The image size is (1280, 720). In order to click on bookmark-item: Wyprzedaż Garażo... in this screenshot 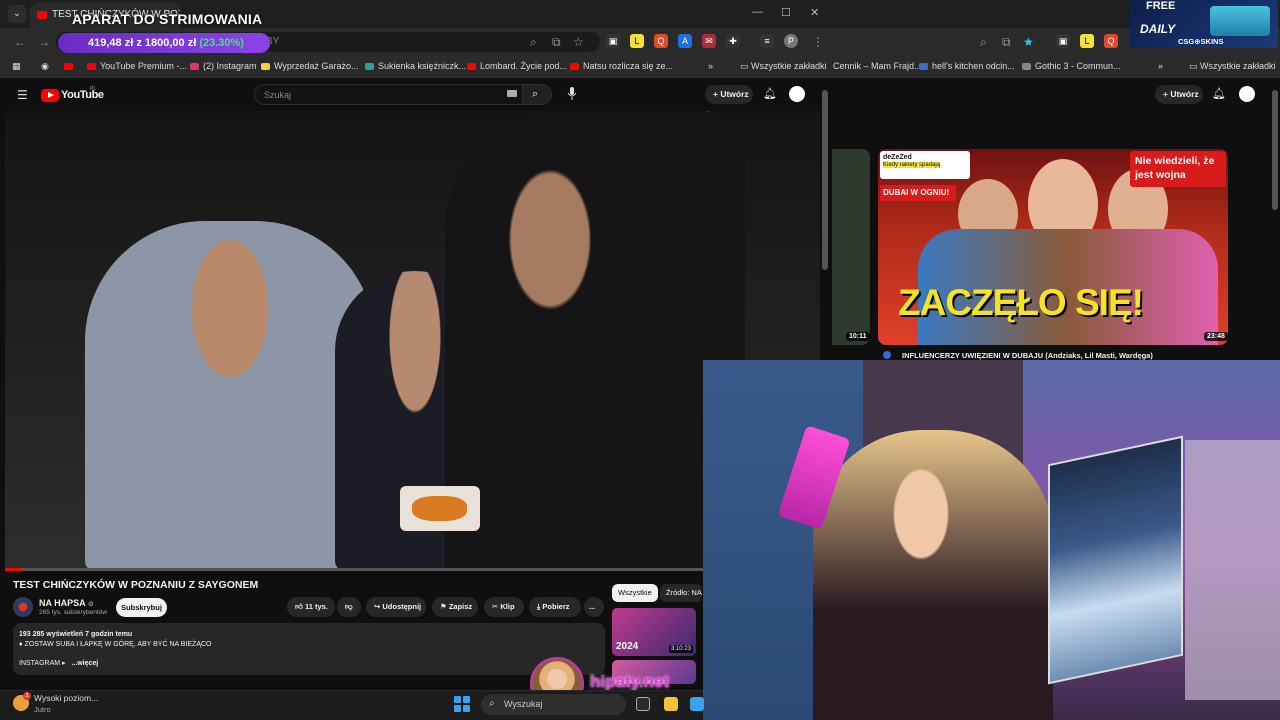, I will do `click(309, 66)`.